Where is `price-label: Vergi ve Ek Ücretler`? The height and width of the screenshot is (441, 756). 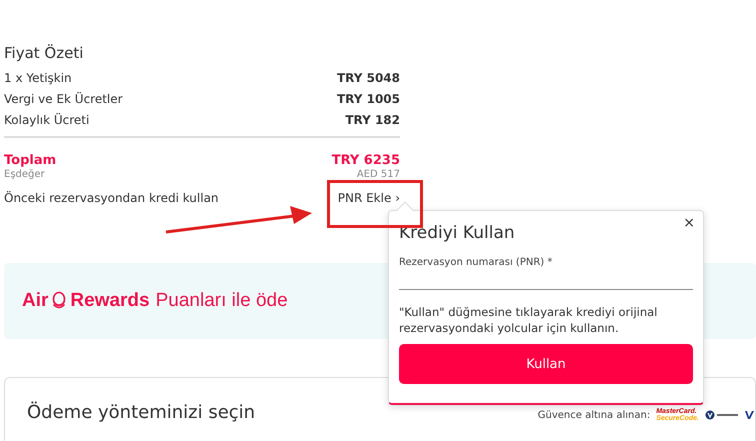
price-label: Vergi ve Ek Ücretler is located at coordinates (63, 99).